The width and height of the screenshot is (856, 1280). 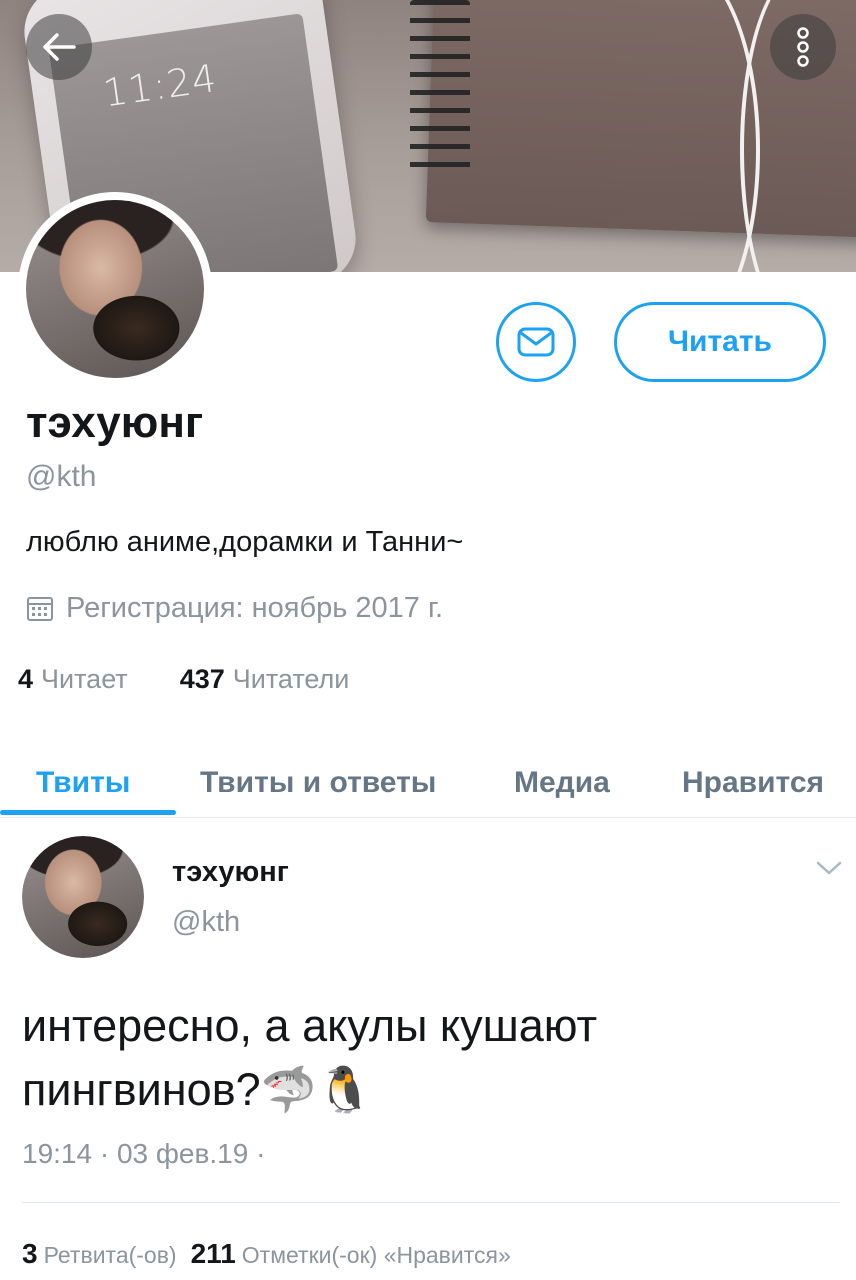 I want to click on message-button, so click(x=536, y=342).